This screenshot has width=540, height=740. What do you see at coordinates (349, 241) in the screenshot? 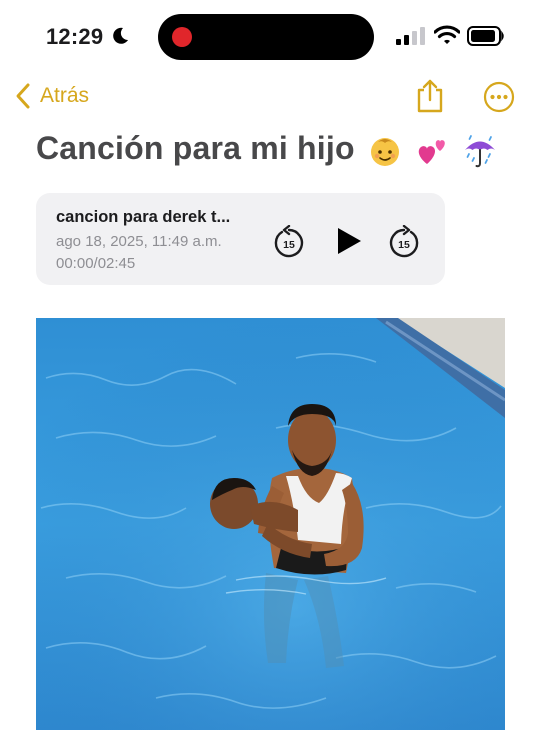
I see `play-icon` at bounding box center [349, 241].